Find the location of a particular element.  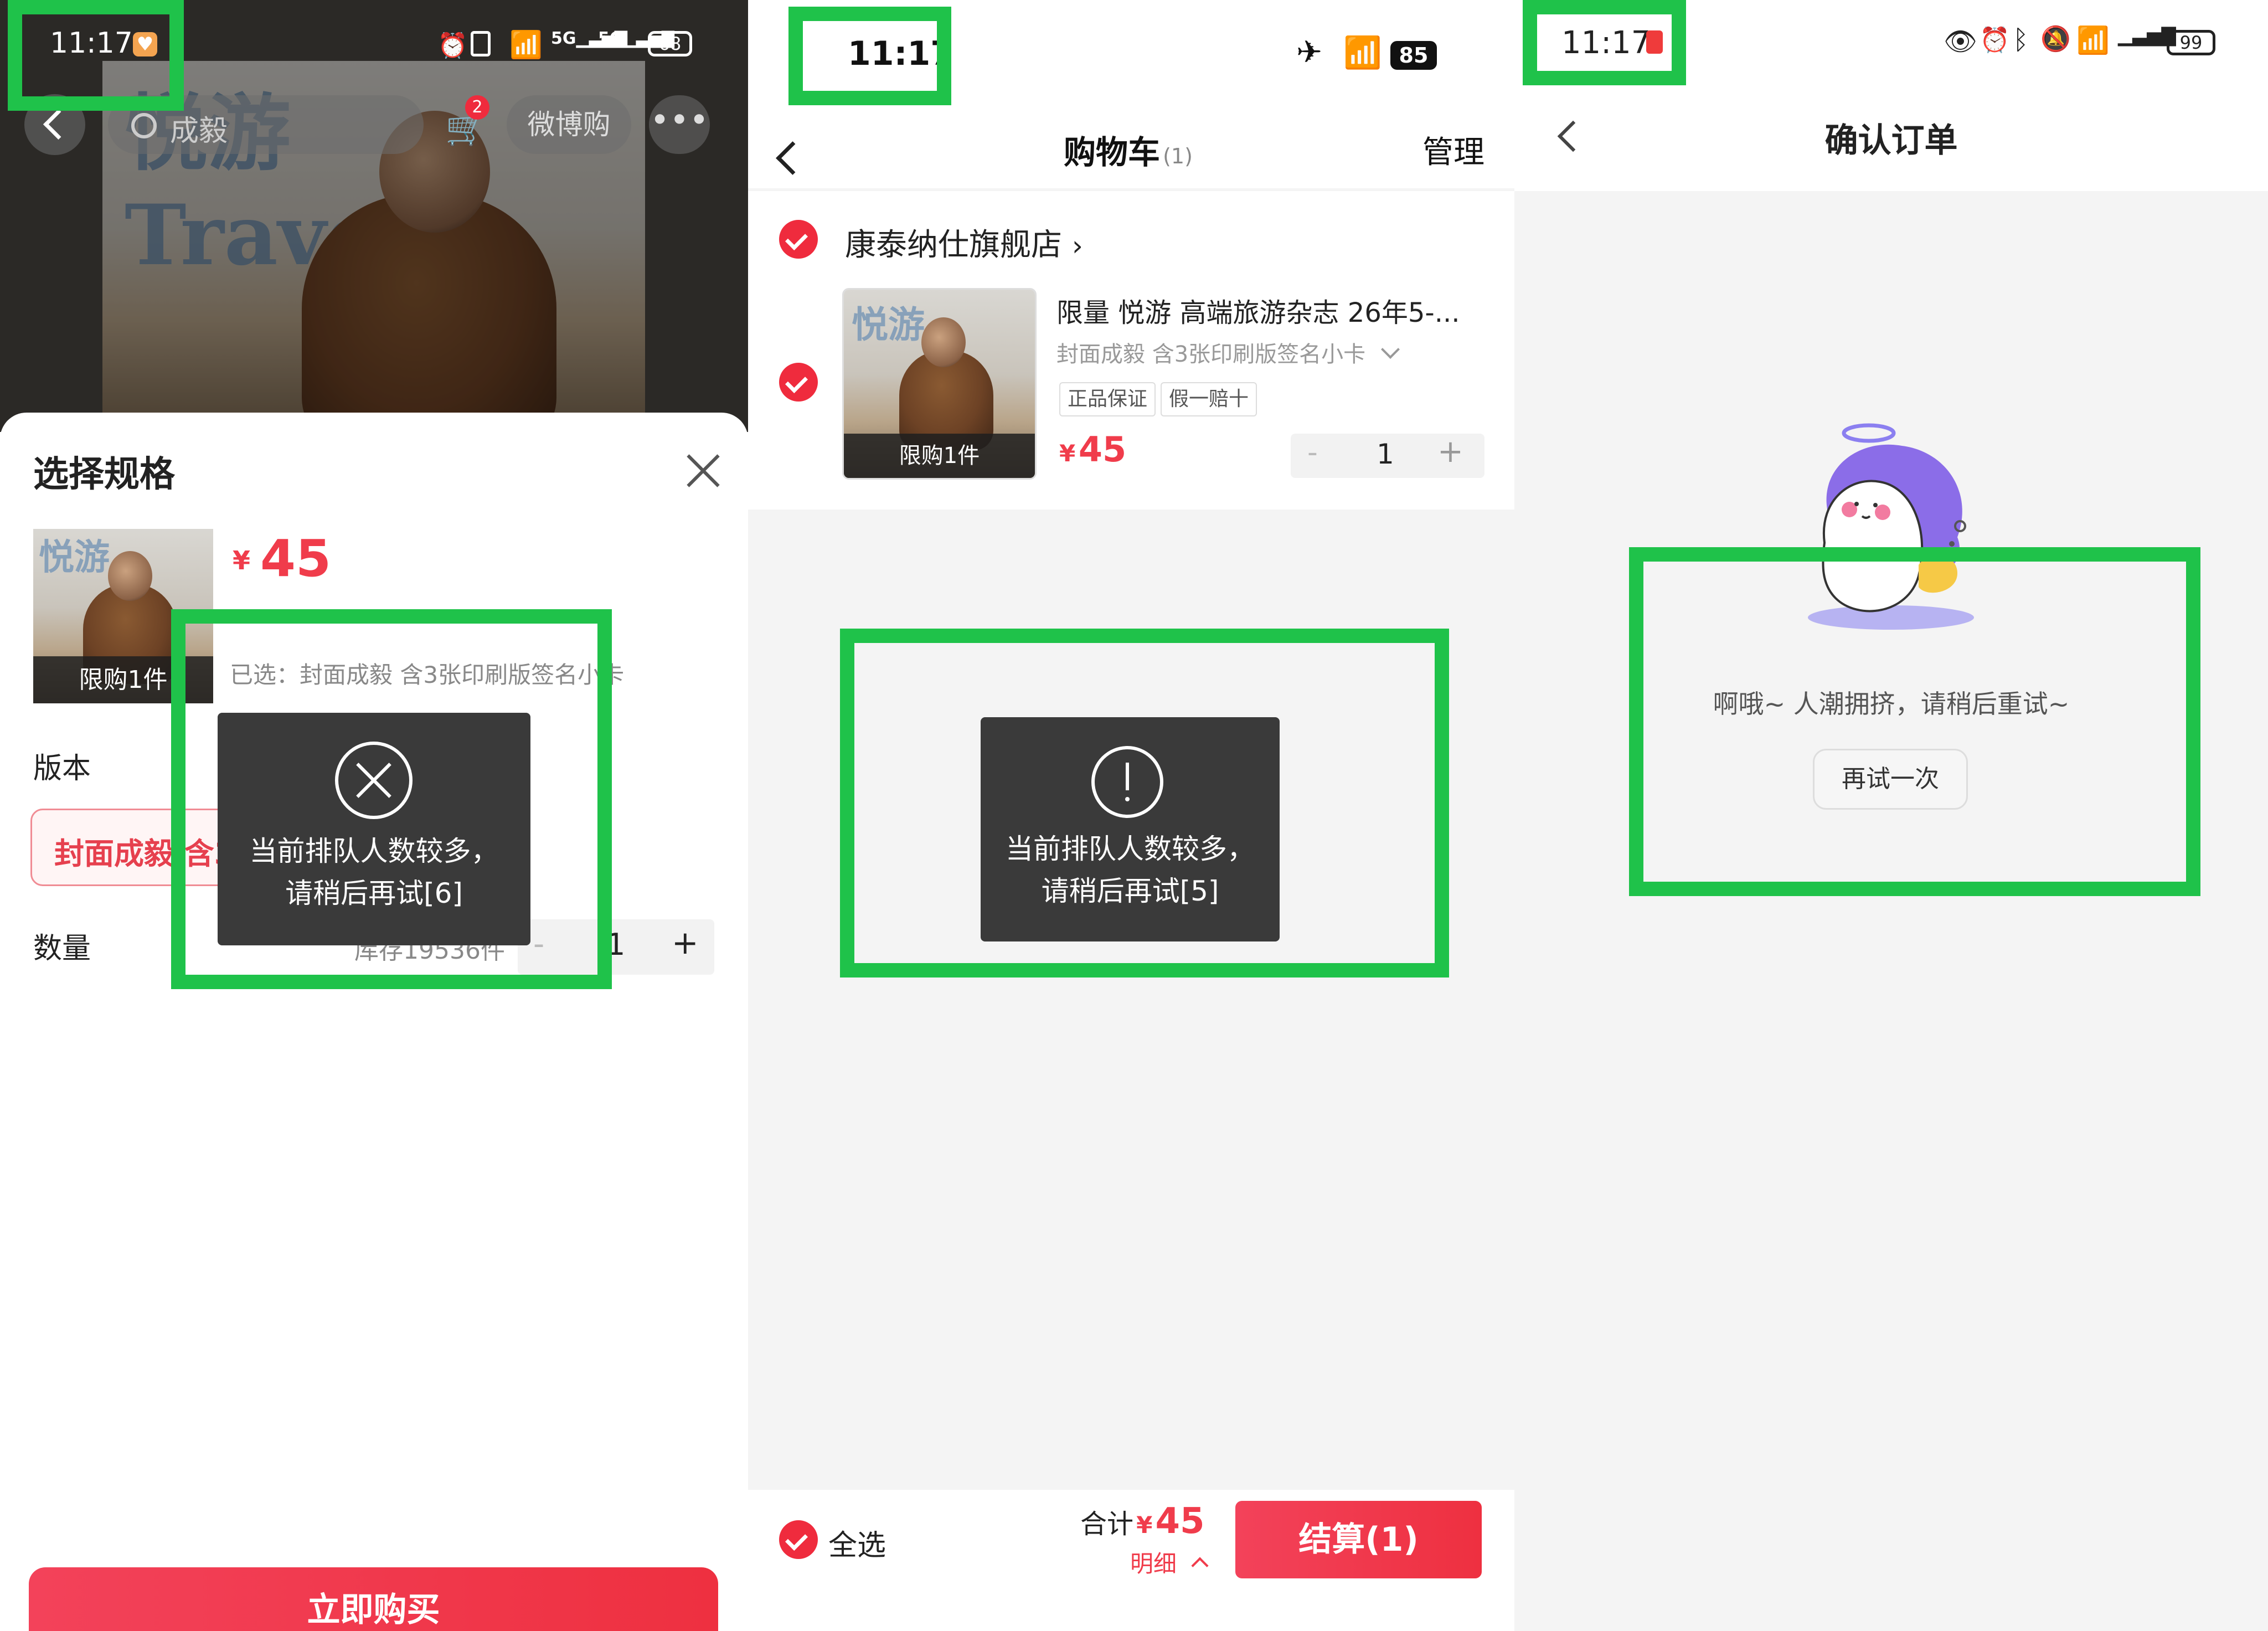

battery-icon: 99 is located at coordinates (2191, 42).